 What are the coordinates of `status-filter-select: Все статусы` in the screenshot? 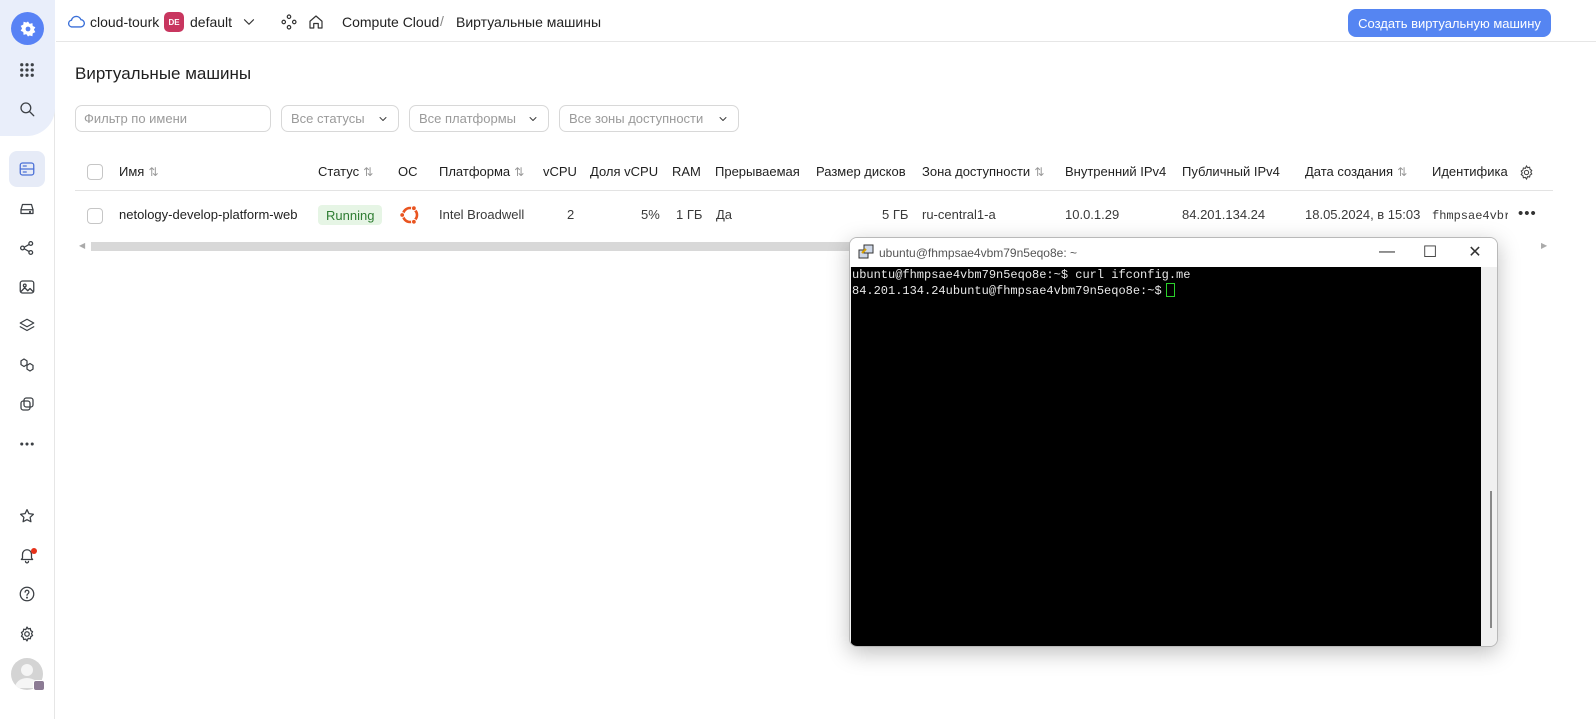 It's located at (340, 118).